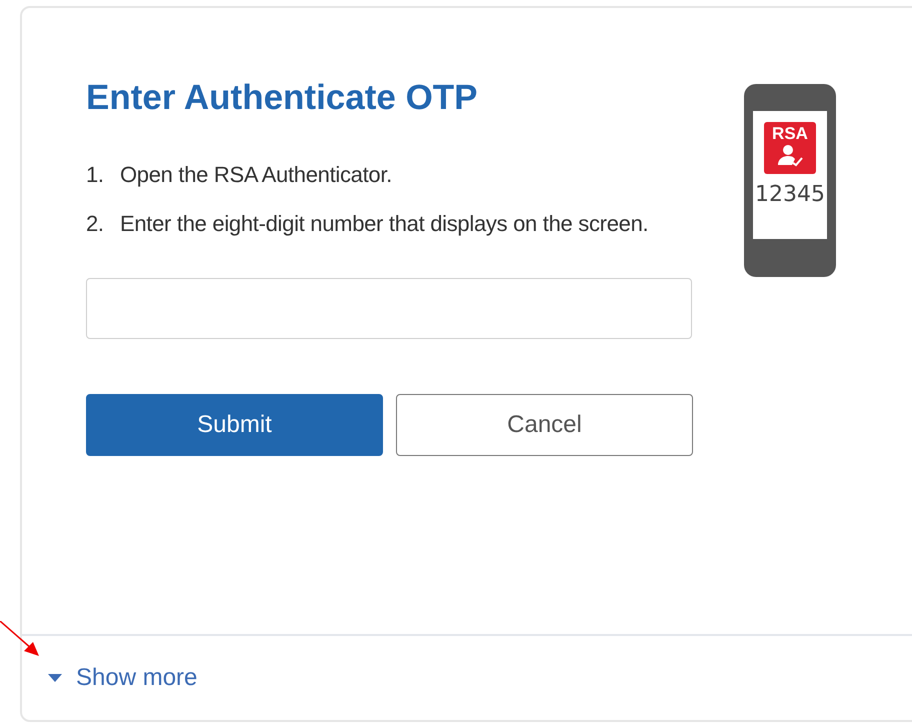 The image size is (912, 724). Describe the element at coordinates (256, 175) in the screenshot. I see `step-text: Open the RSA Authenticator.` at that location.